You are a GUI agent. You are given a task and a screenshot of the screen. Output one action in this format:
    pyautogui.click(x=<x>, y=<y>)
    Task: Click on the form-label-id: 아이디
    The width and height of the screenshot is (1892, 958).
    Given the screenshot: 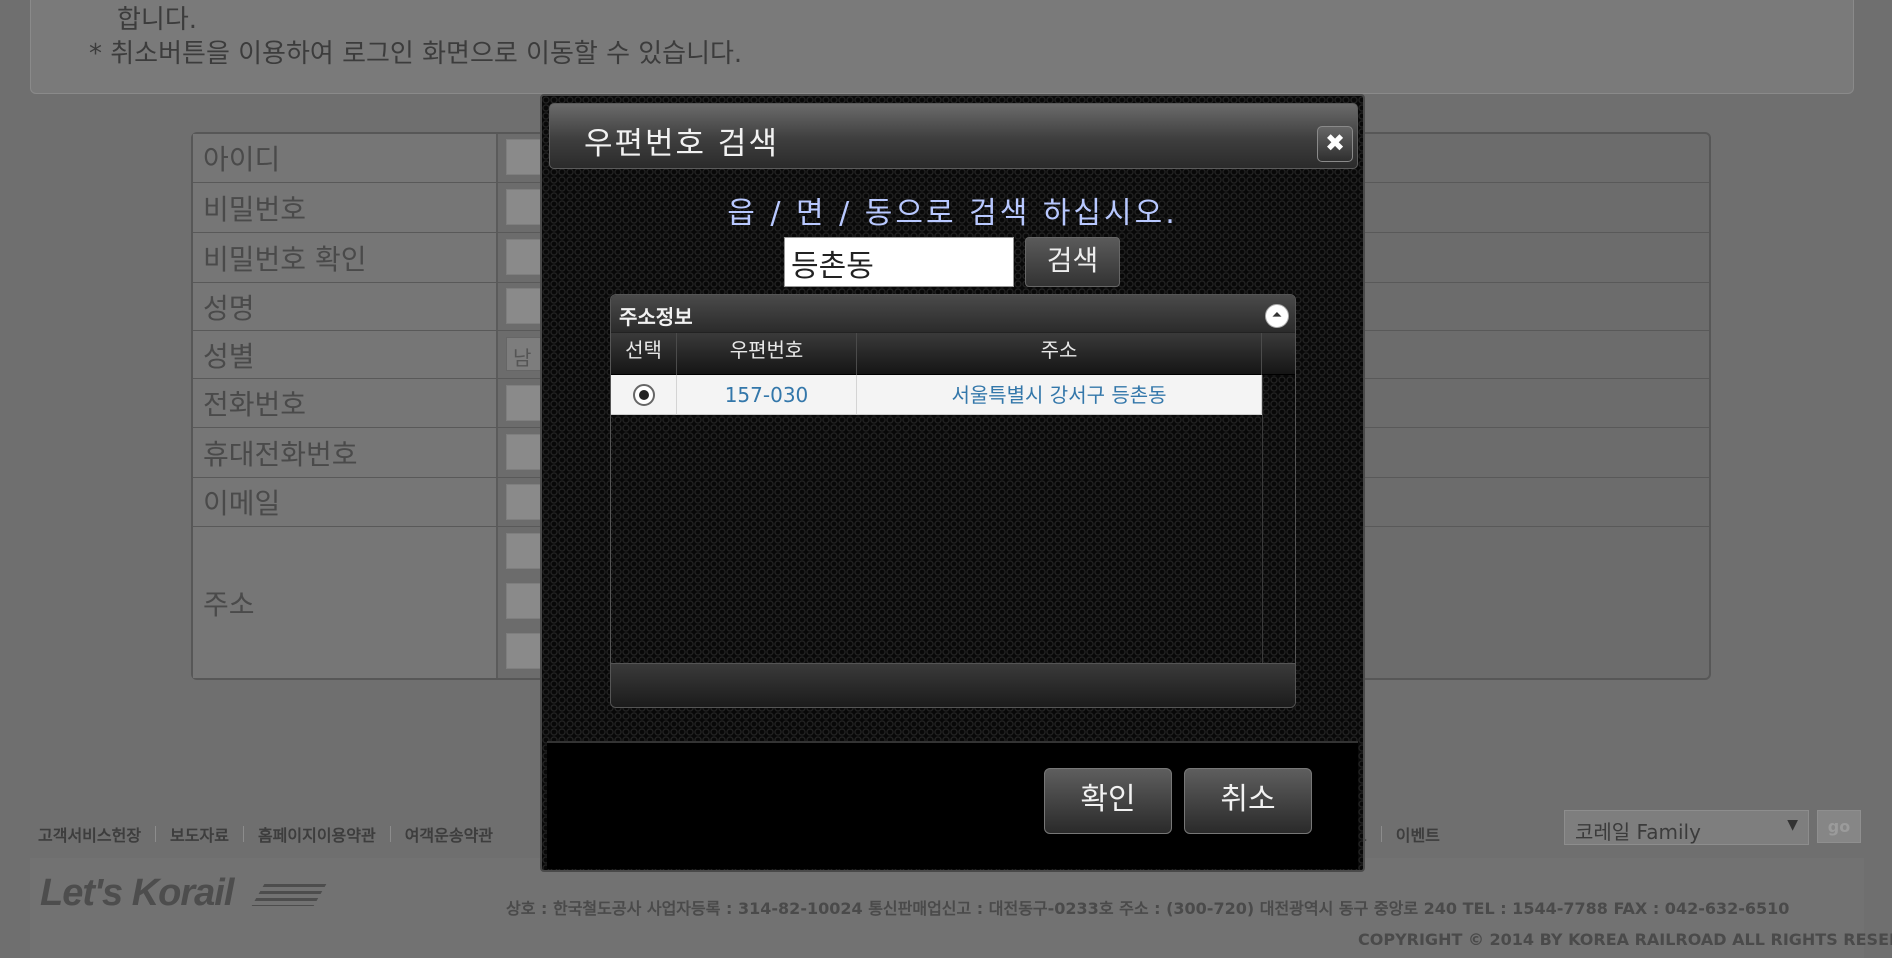 What is the action you would take?
    pyautogui.click(x=345, y=158)
    